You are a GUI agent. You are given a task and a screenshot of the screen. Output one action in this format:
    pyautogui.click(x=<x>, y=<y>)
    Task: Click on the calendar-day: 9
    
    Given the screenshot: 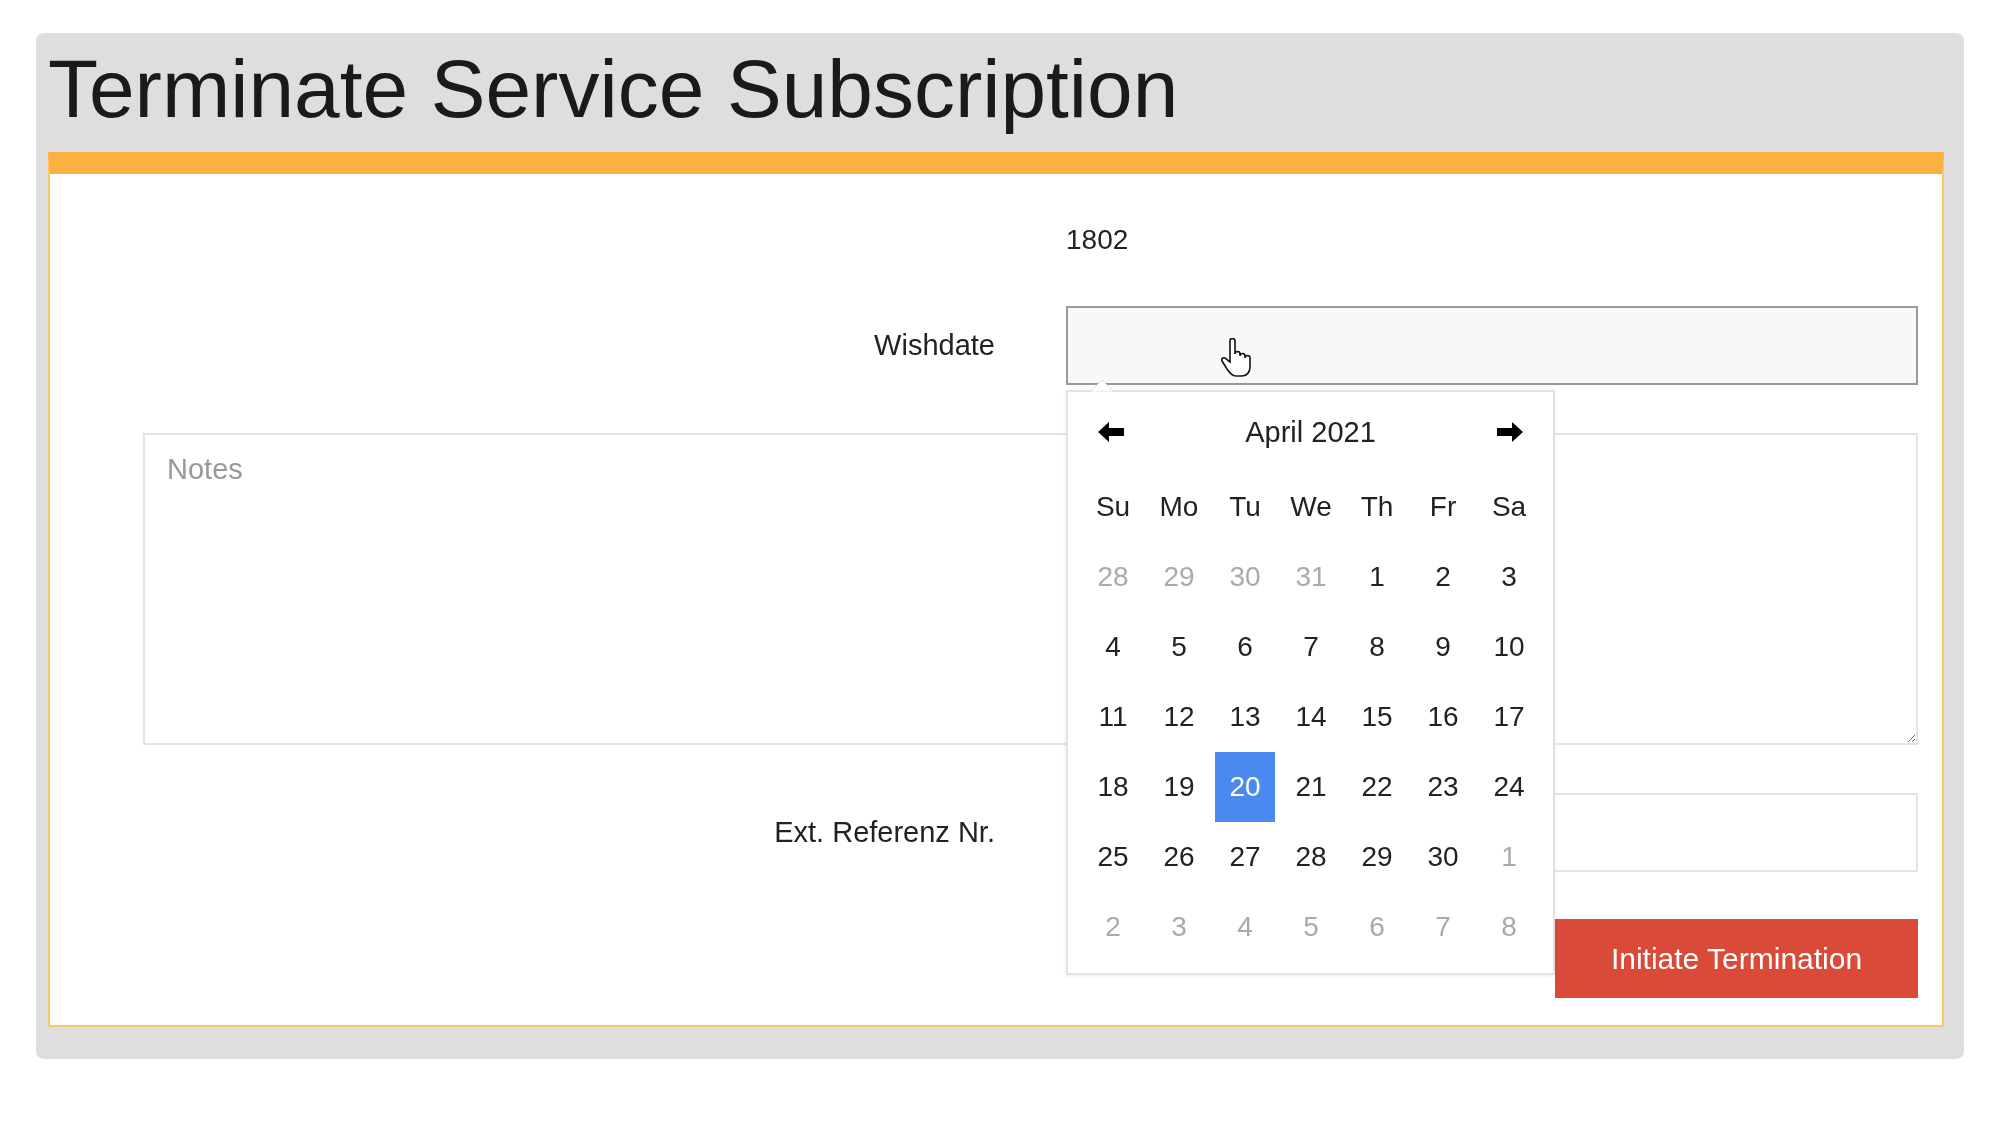 What is the action you would take?
    pyautogui.click(x=1443, y=647)
    